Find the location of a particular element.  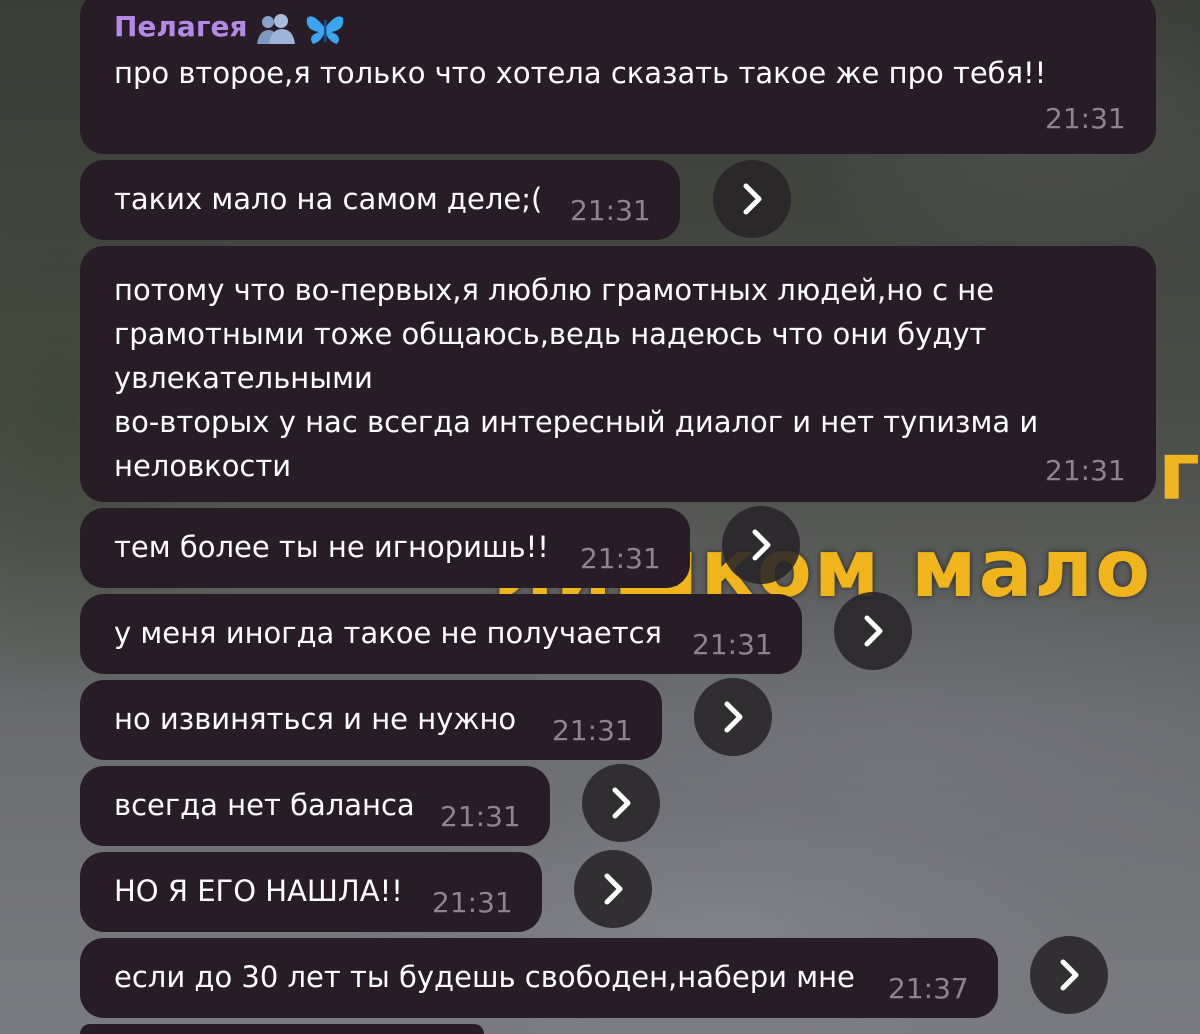

message-text: НО Я ЕГО НАШЛА!! is located at coordinates (258, 891).